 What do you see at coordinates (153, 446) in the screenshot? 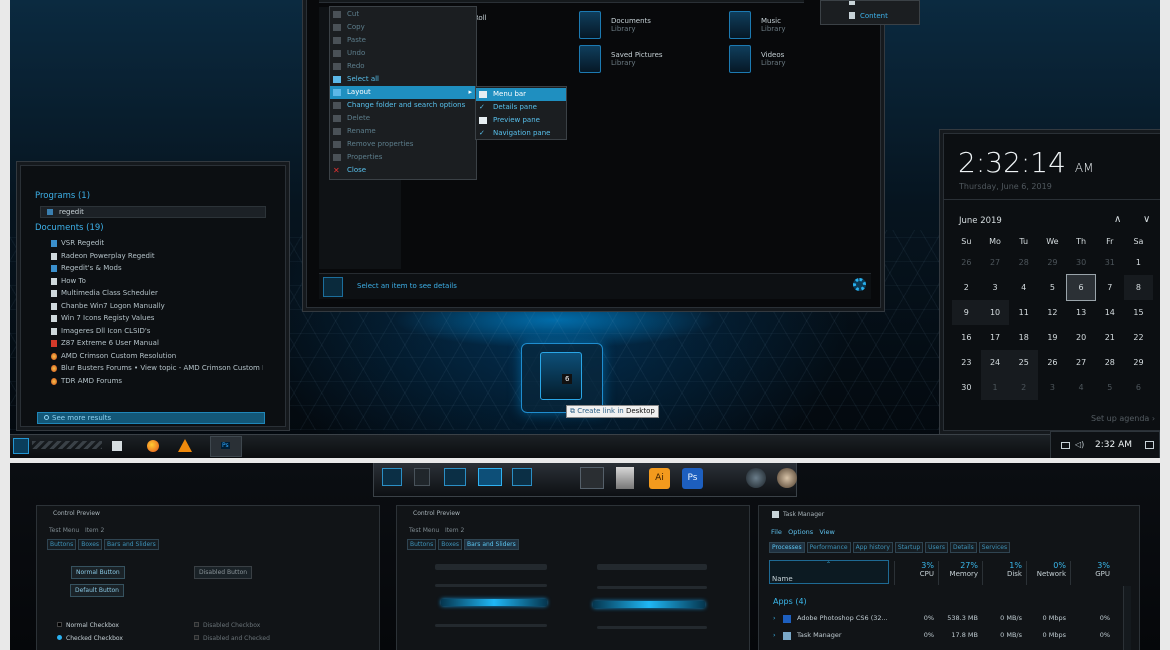
I see `firefox-icon` at bounding box center [153, 446].